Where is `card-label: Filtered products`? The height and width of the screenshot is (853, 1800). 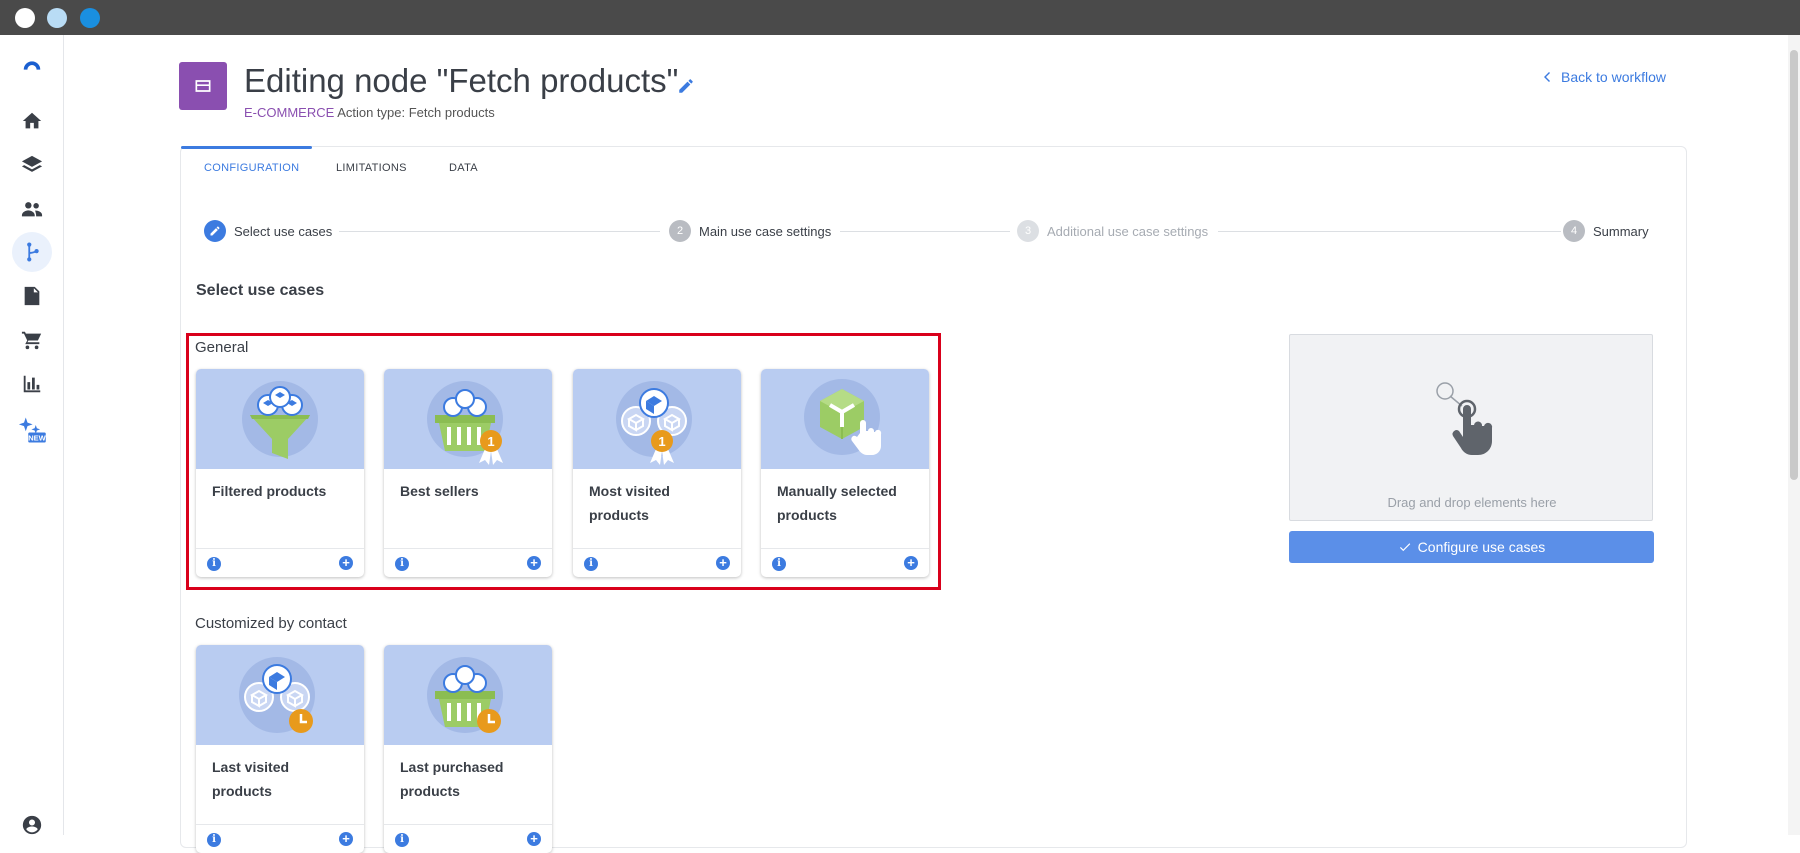
card-label: Filtered products is located at coordinates (269, 491).